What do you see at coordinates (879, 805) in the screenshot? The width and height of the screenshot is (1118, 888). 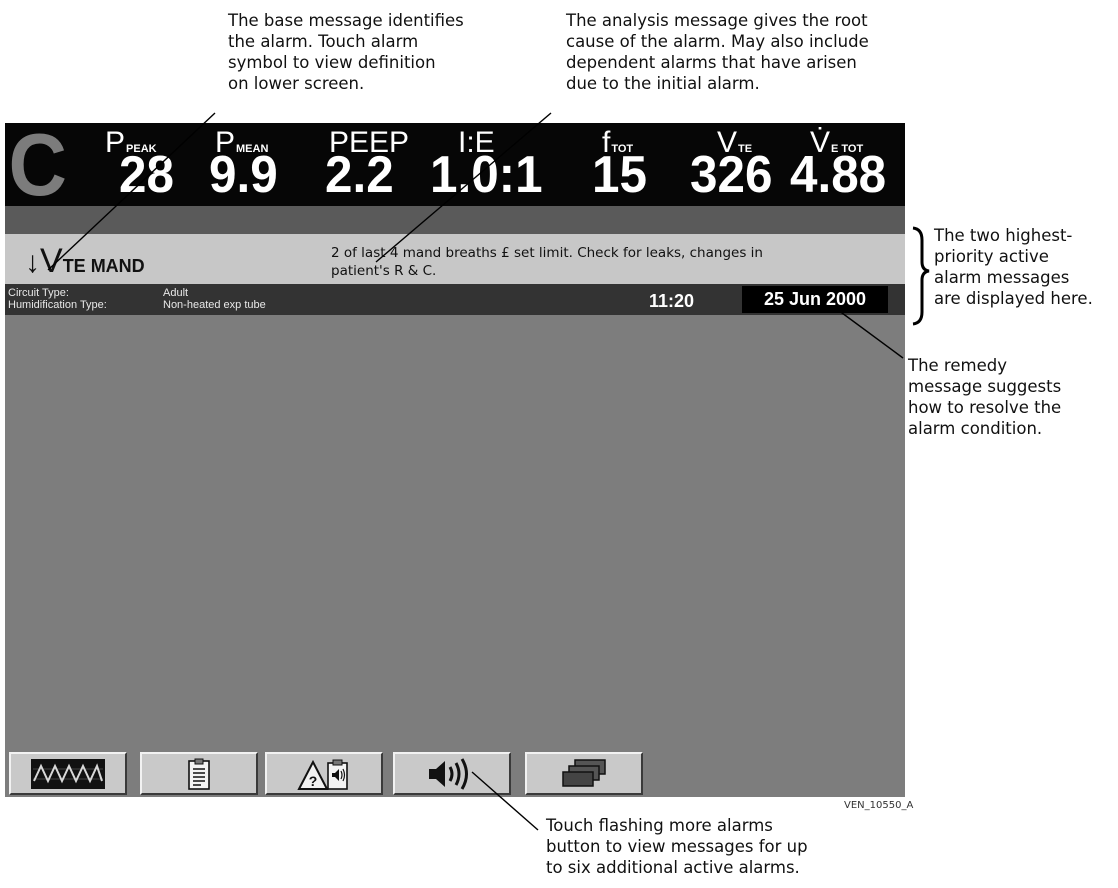 I see `figure-code: VEN_10550_A` at bounding box center [879, 805].